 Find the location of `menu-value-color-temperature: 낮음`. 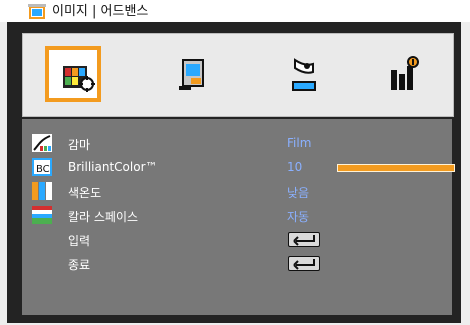

menu-value-color-temperature: 낮음 is located at coordinates (298, 193).